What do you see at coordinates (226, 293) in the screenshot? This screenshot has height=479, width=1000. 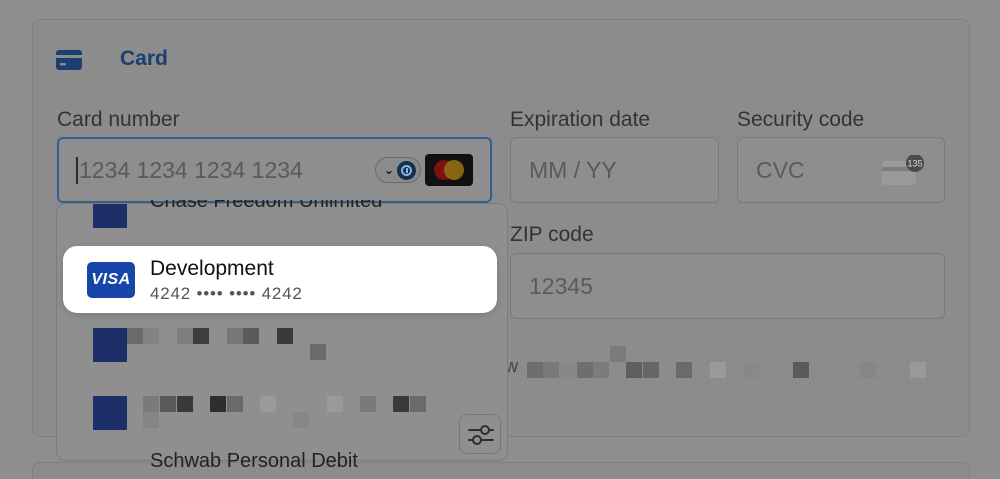 I see `autofill-card-number: 4242 •••• •••• 4242` at bounding box center [226, 293].